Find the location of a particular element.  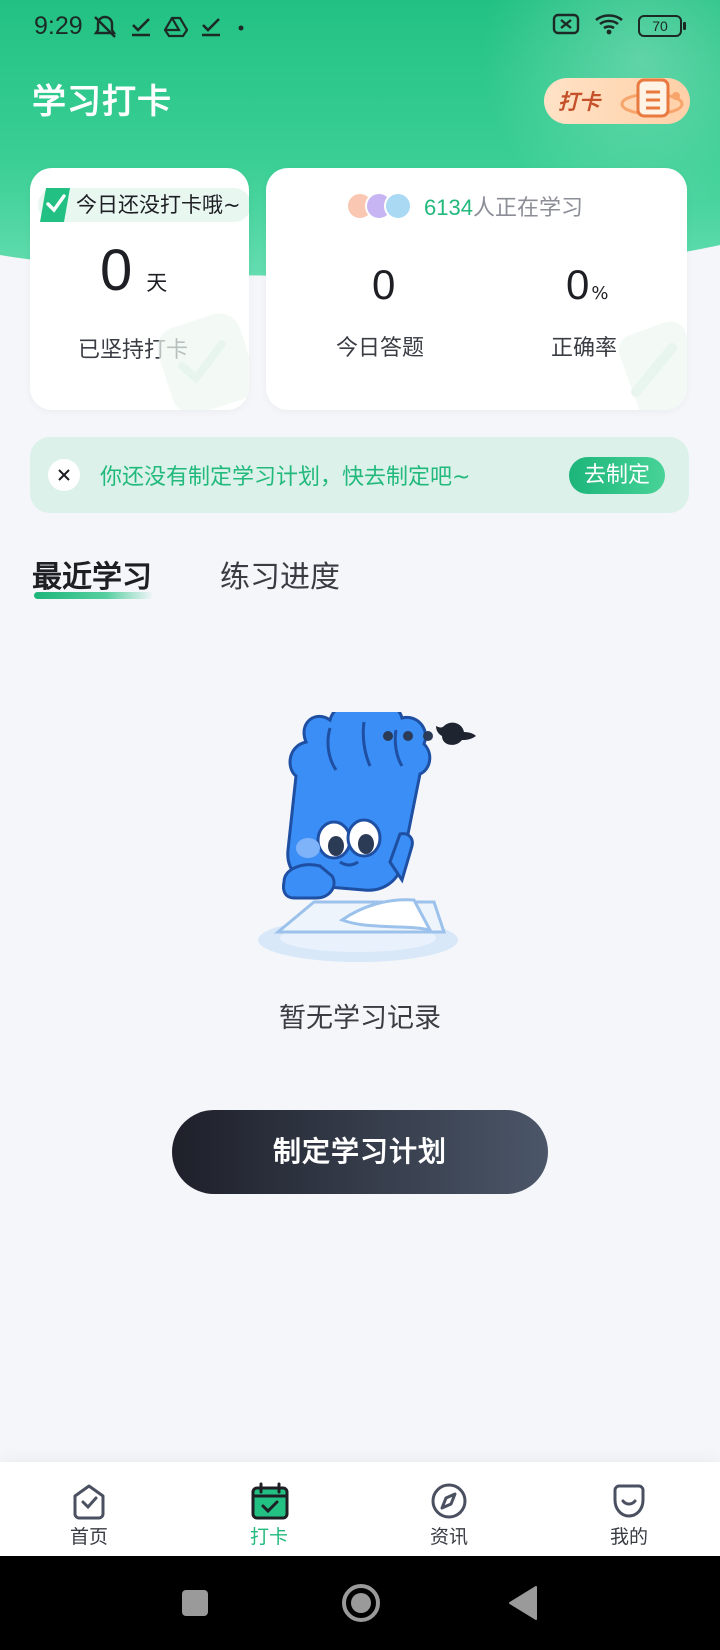

battery-icon: 70 is located at coordinates (662, 26).